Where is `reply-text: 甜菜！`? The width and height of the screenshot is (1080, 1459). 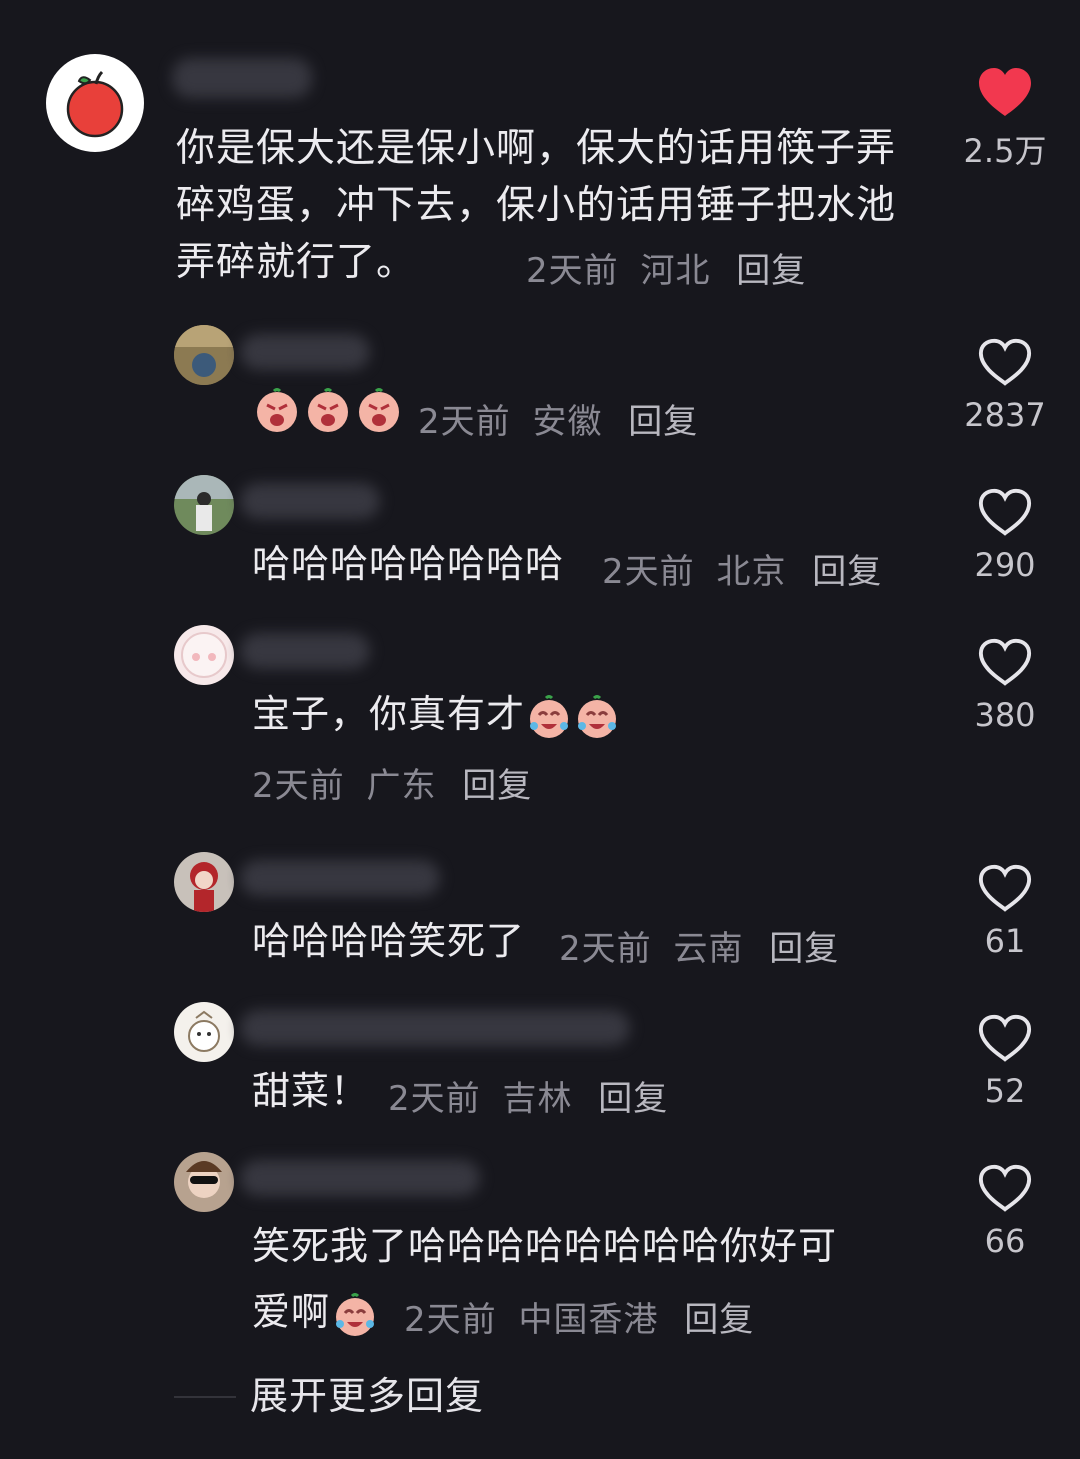 reply-text: 甜菜！ is located at coordinates (311, 1091).